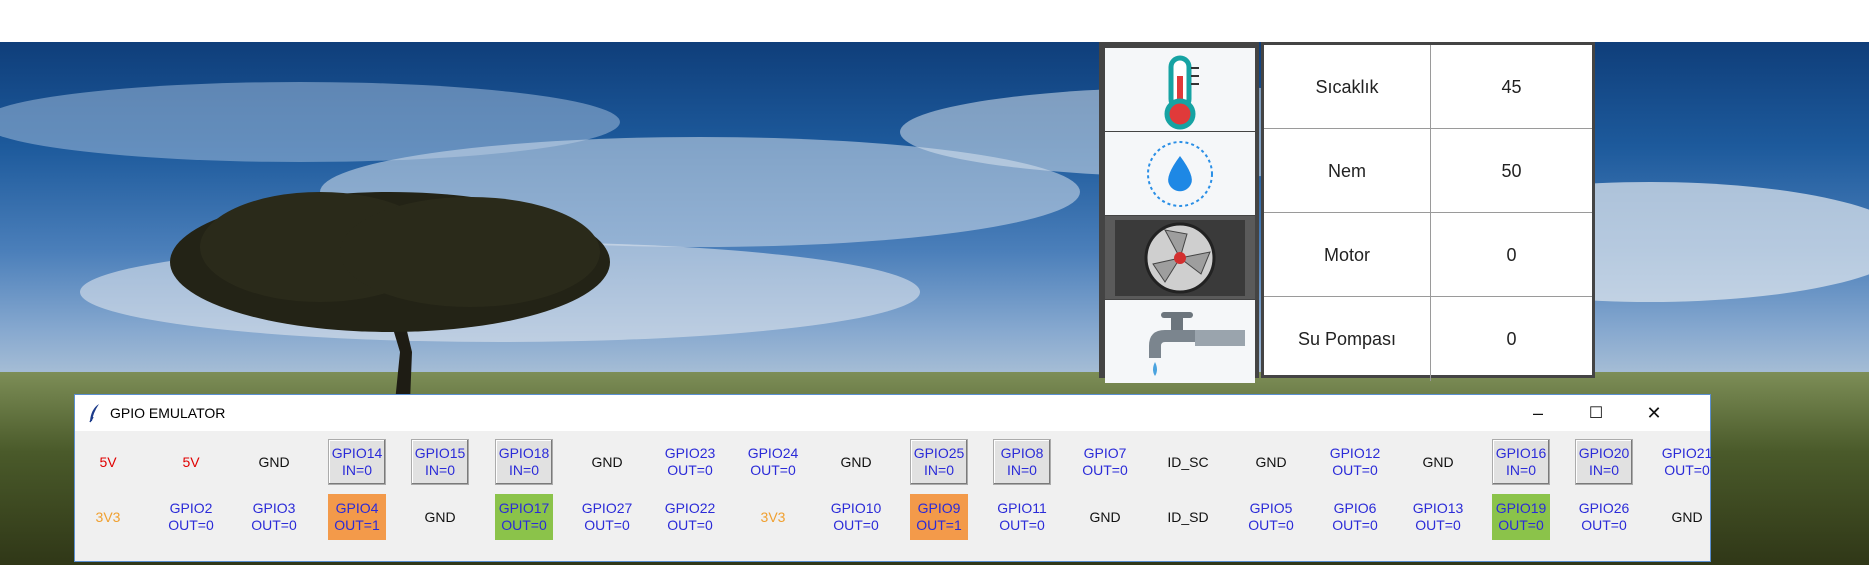 This screenshot has height=565, width=1869. Describe the element at coordinates (690, 517) in the screenshot. I see `gpio-pin: GPIO22 OUT=0` at that location.